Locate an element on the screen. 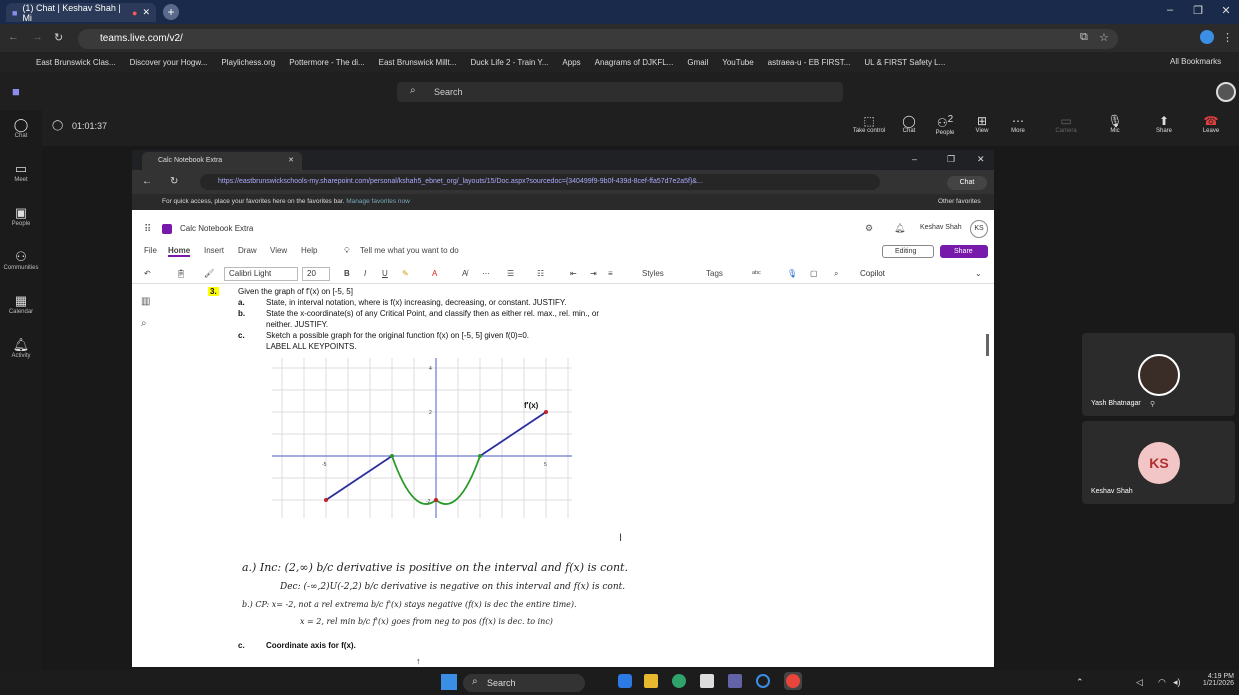  bullets-icon: ☰ is located at coordinates (510, 273).